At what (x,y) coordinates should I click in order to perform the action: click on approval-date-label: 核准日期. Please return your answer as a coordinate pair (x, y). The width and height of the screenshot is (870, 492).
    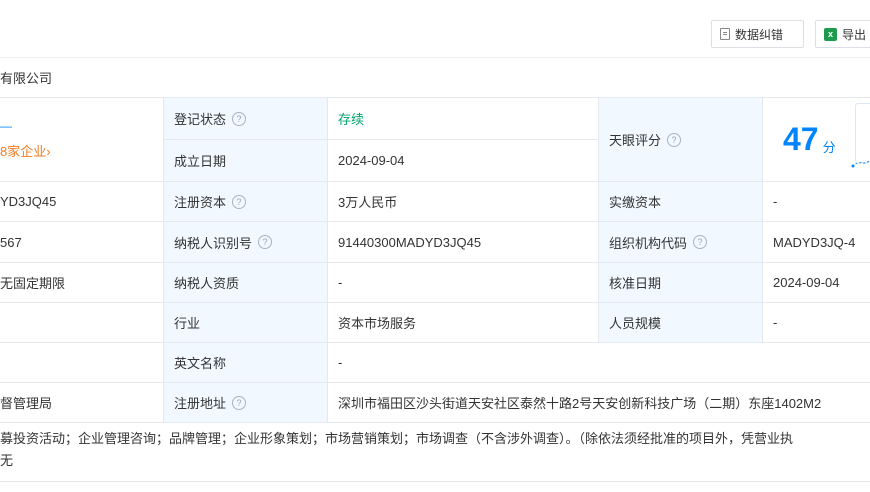
    Looking at the image, I should click on (635, 283).